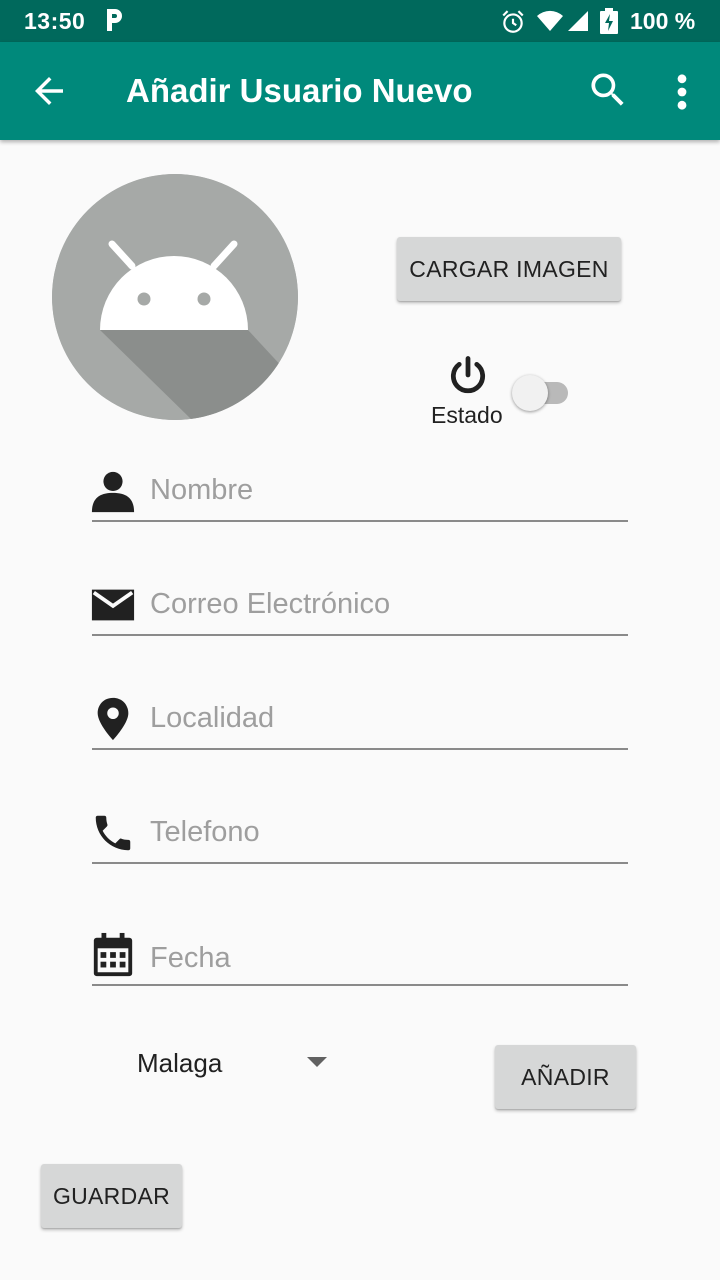 This screenshot has height=1280, width=720. What do you see at coordinates (509, 269) in the screenshot?
I see `load-image-button: CARGAR IMAGEN` at bounding box center [509, 269].